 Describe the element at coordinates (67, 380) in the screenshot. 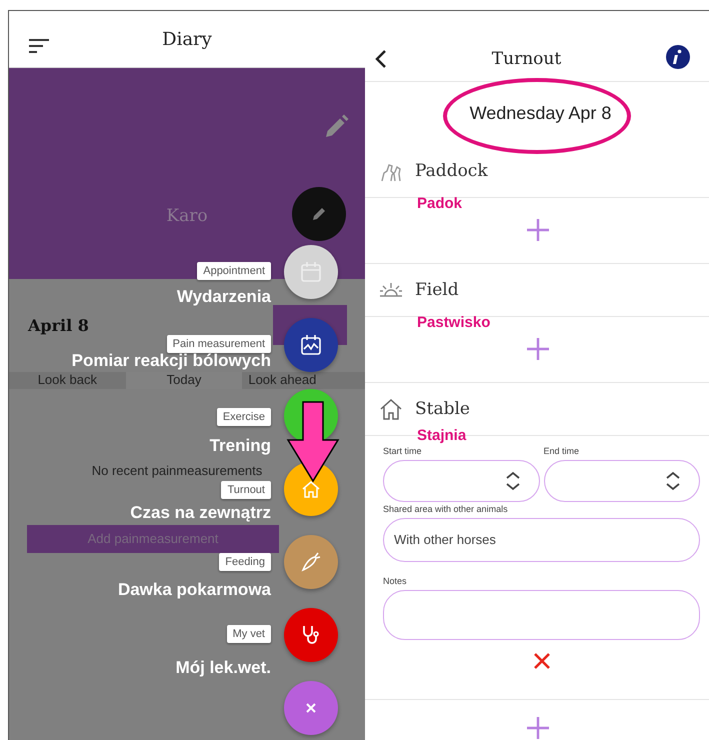

I see `tab: Look back` at that location.